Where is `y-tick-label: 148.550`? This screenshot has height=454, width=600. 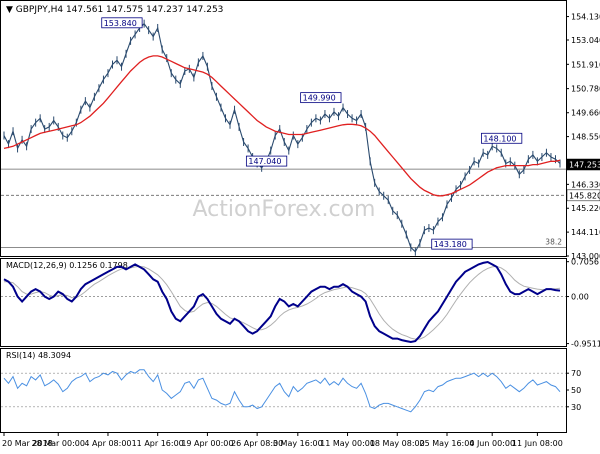
y-tick-label: 148.550 is located at coordinates (585, 137).